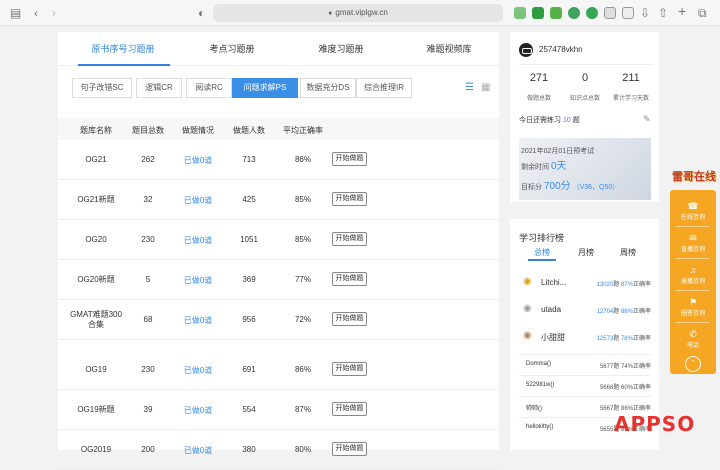 This screenshot has width=720, height=470. What do you see at coordinates (625, 409) in the screenshot?
I see `rank-stat: 5667题 86%正确率` at bounding box center [625, 409].